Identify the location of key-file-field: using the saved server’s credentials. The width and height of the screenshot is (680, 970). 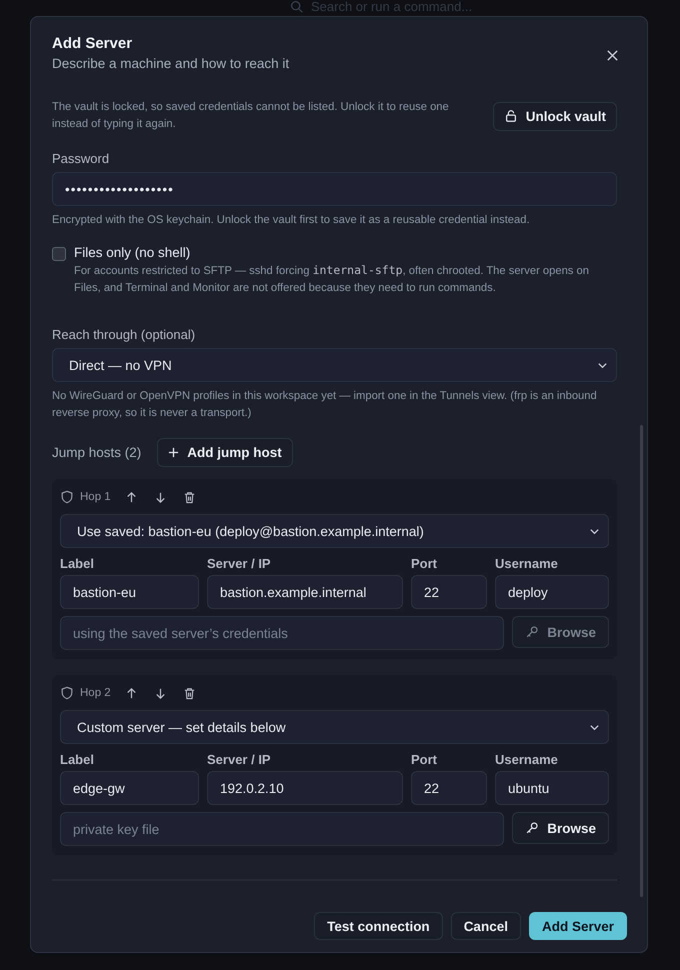
(282, 633).